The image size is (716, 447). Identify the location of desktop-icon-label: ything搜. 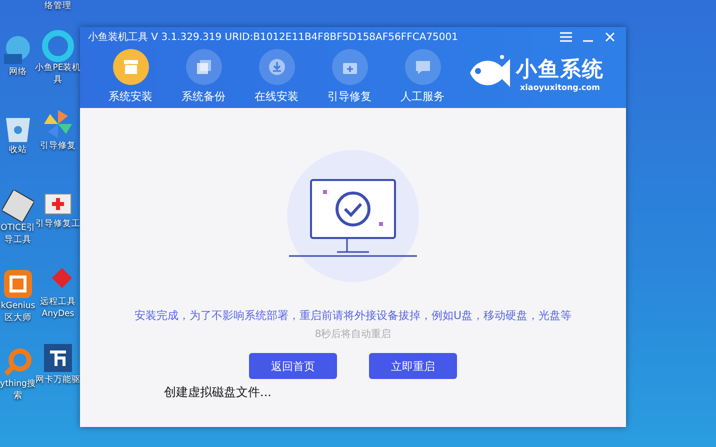
(18, 384).